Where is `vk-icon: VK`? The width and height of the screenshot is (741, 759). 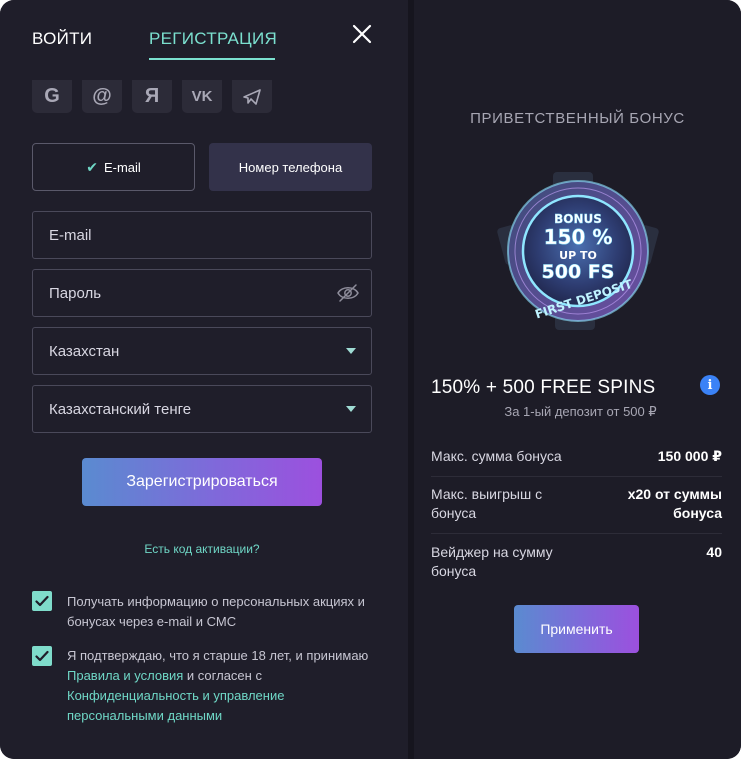 vk-icon: VK is located at coordinates (202, 96).